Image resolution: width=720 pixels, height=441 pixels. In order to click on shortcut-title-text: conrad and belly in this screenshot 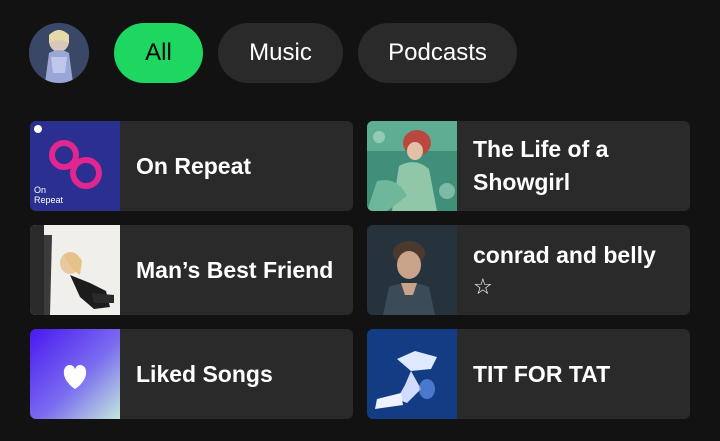, I will do `click(564, 254)`.